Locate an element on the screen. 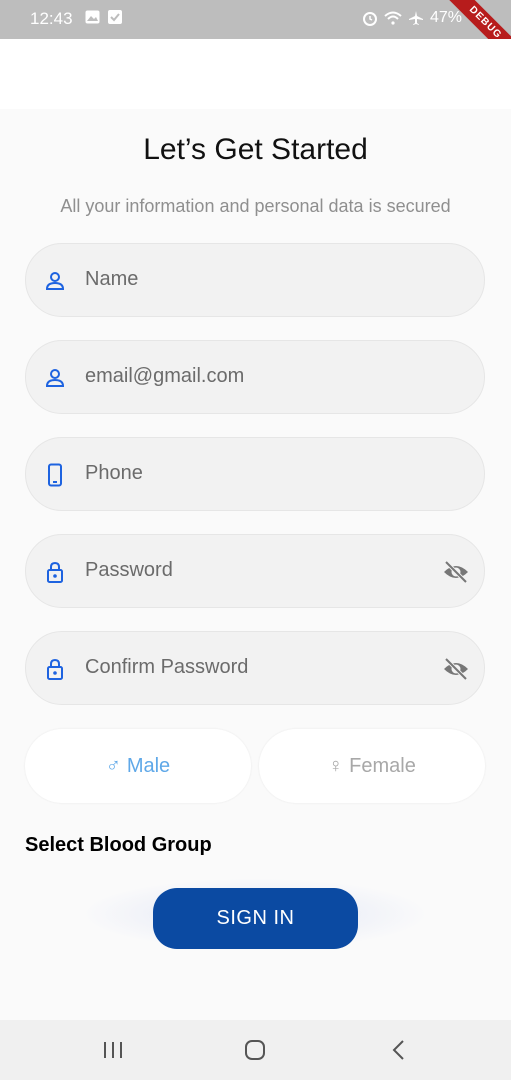 This screenshot has width=511, height=1080. gender-male-label: Male is located at coordinates (148, 765).